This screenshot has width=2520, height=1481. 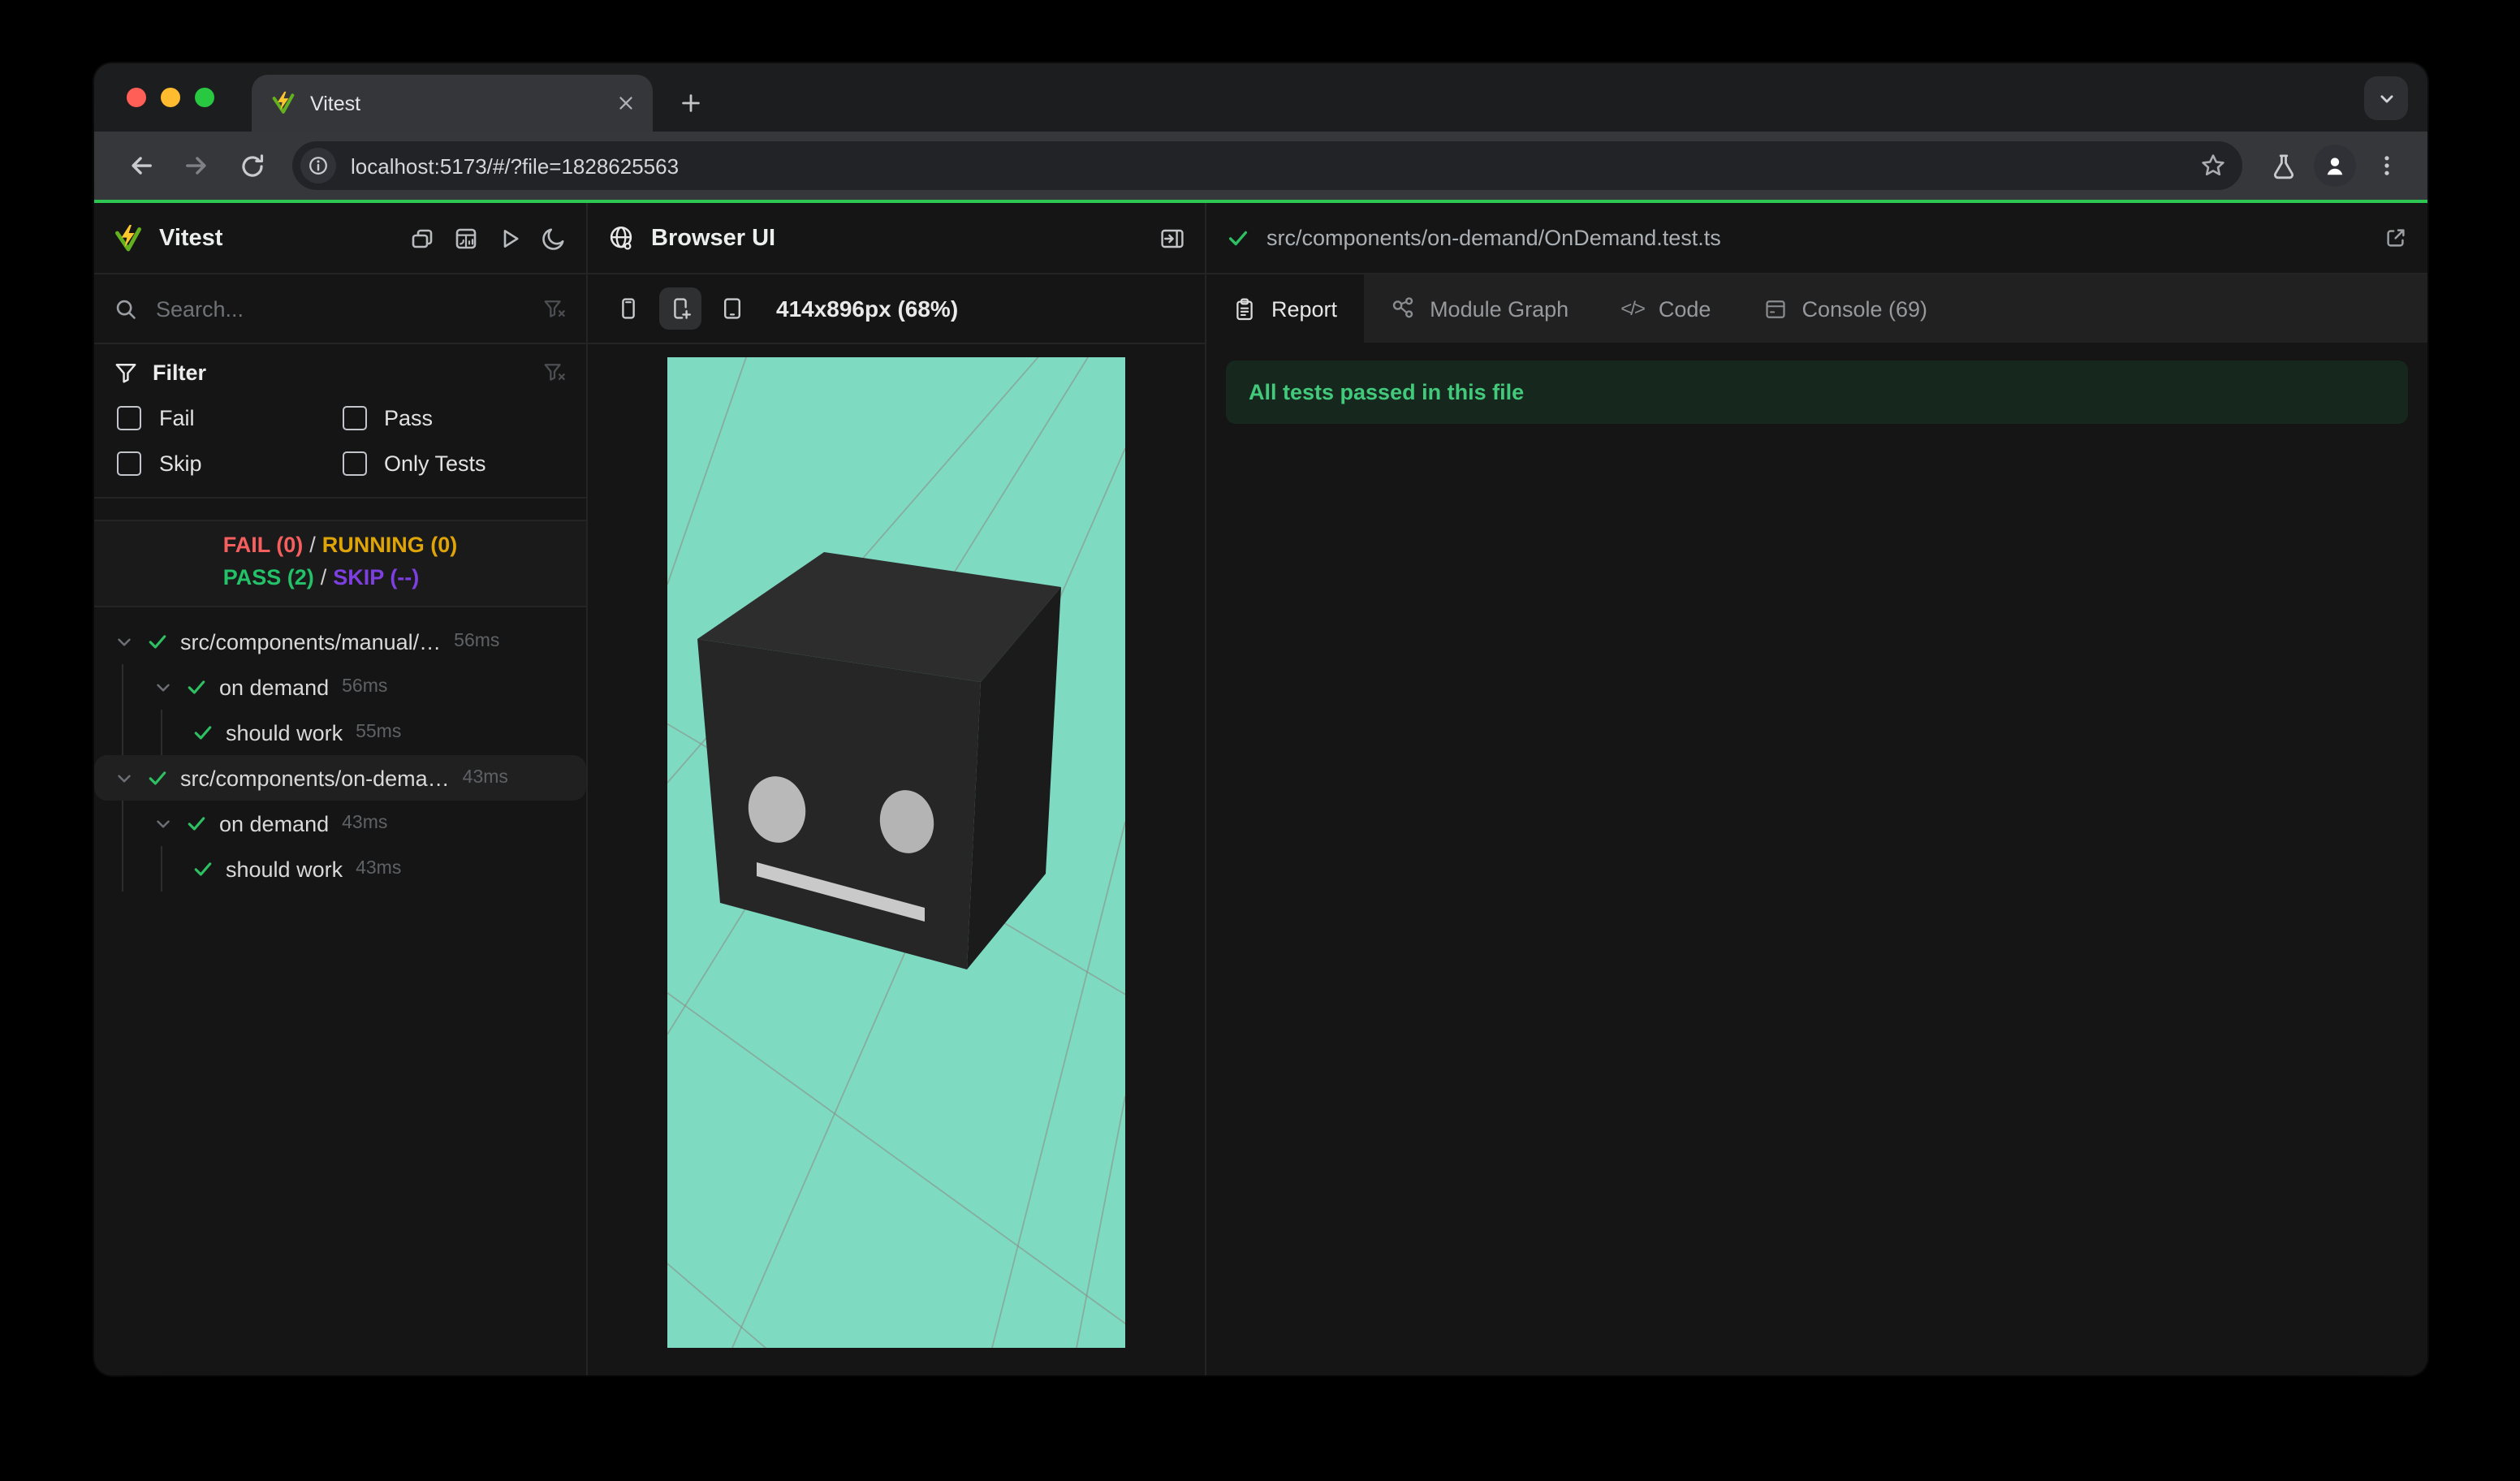 I want to click on windows-icon, so click(x=422, y=238).